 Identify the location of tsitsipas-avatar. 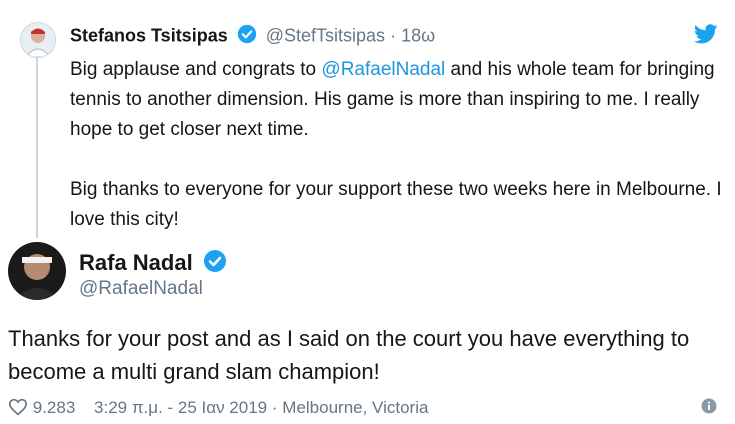
(38, 40).